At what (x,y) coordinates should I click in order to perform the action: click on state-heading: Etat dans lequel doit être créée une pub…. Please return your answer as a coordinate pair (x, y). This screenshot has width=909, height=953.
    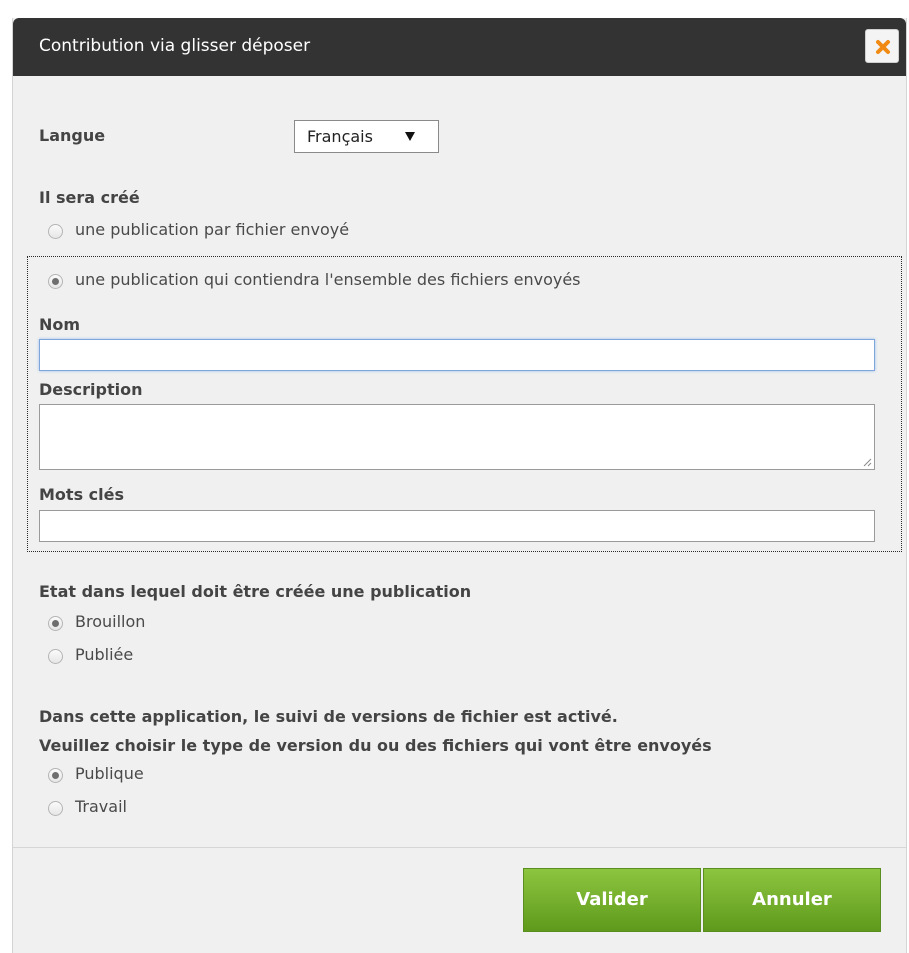
    Looking at the image, I should click on (255, 591).